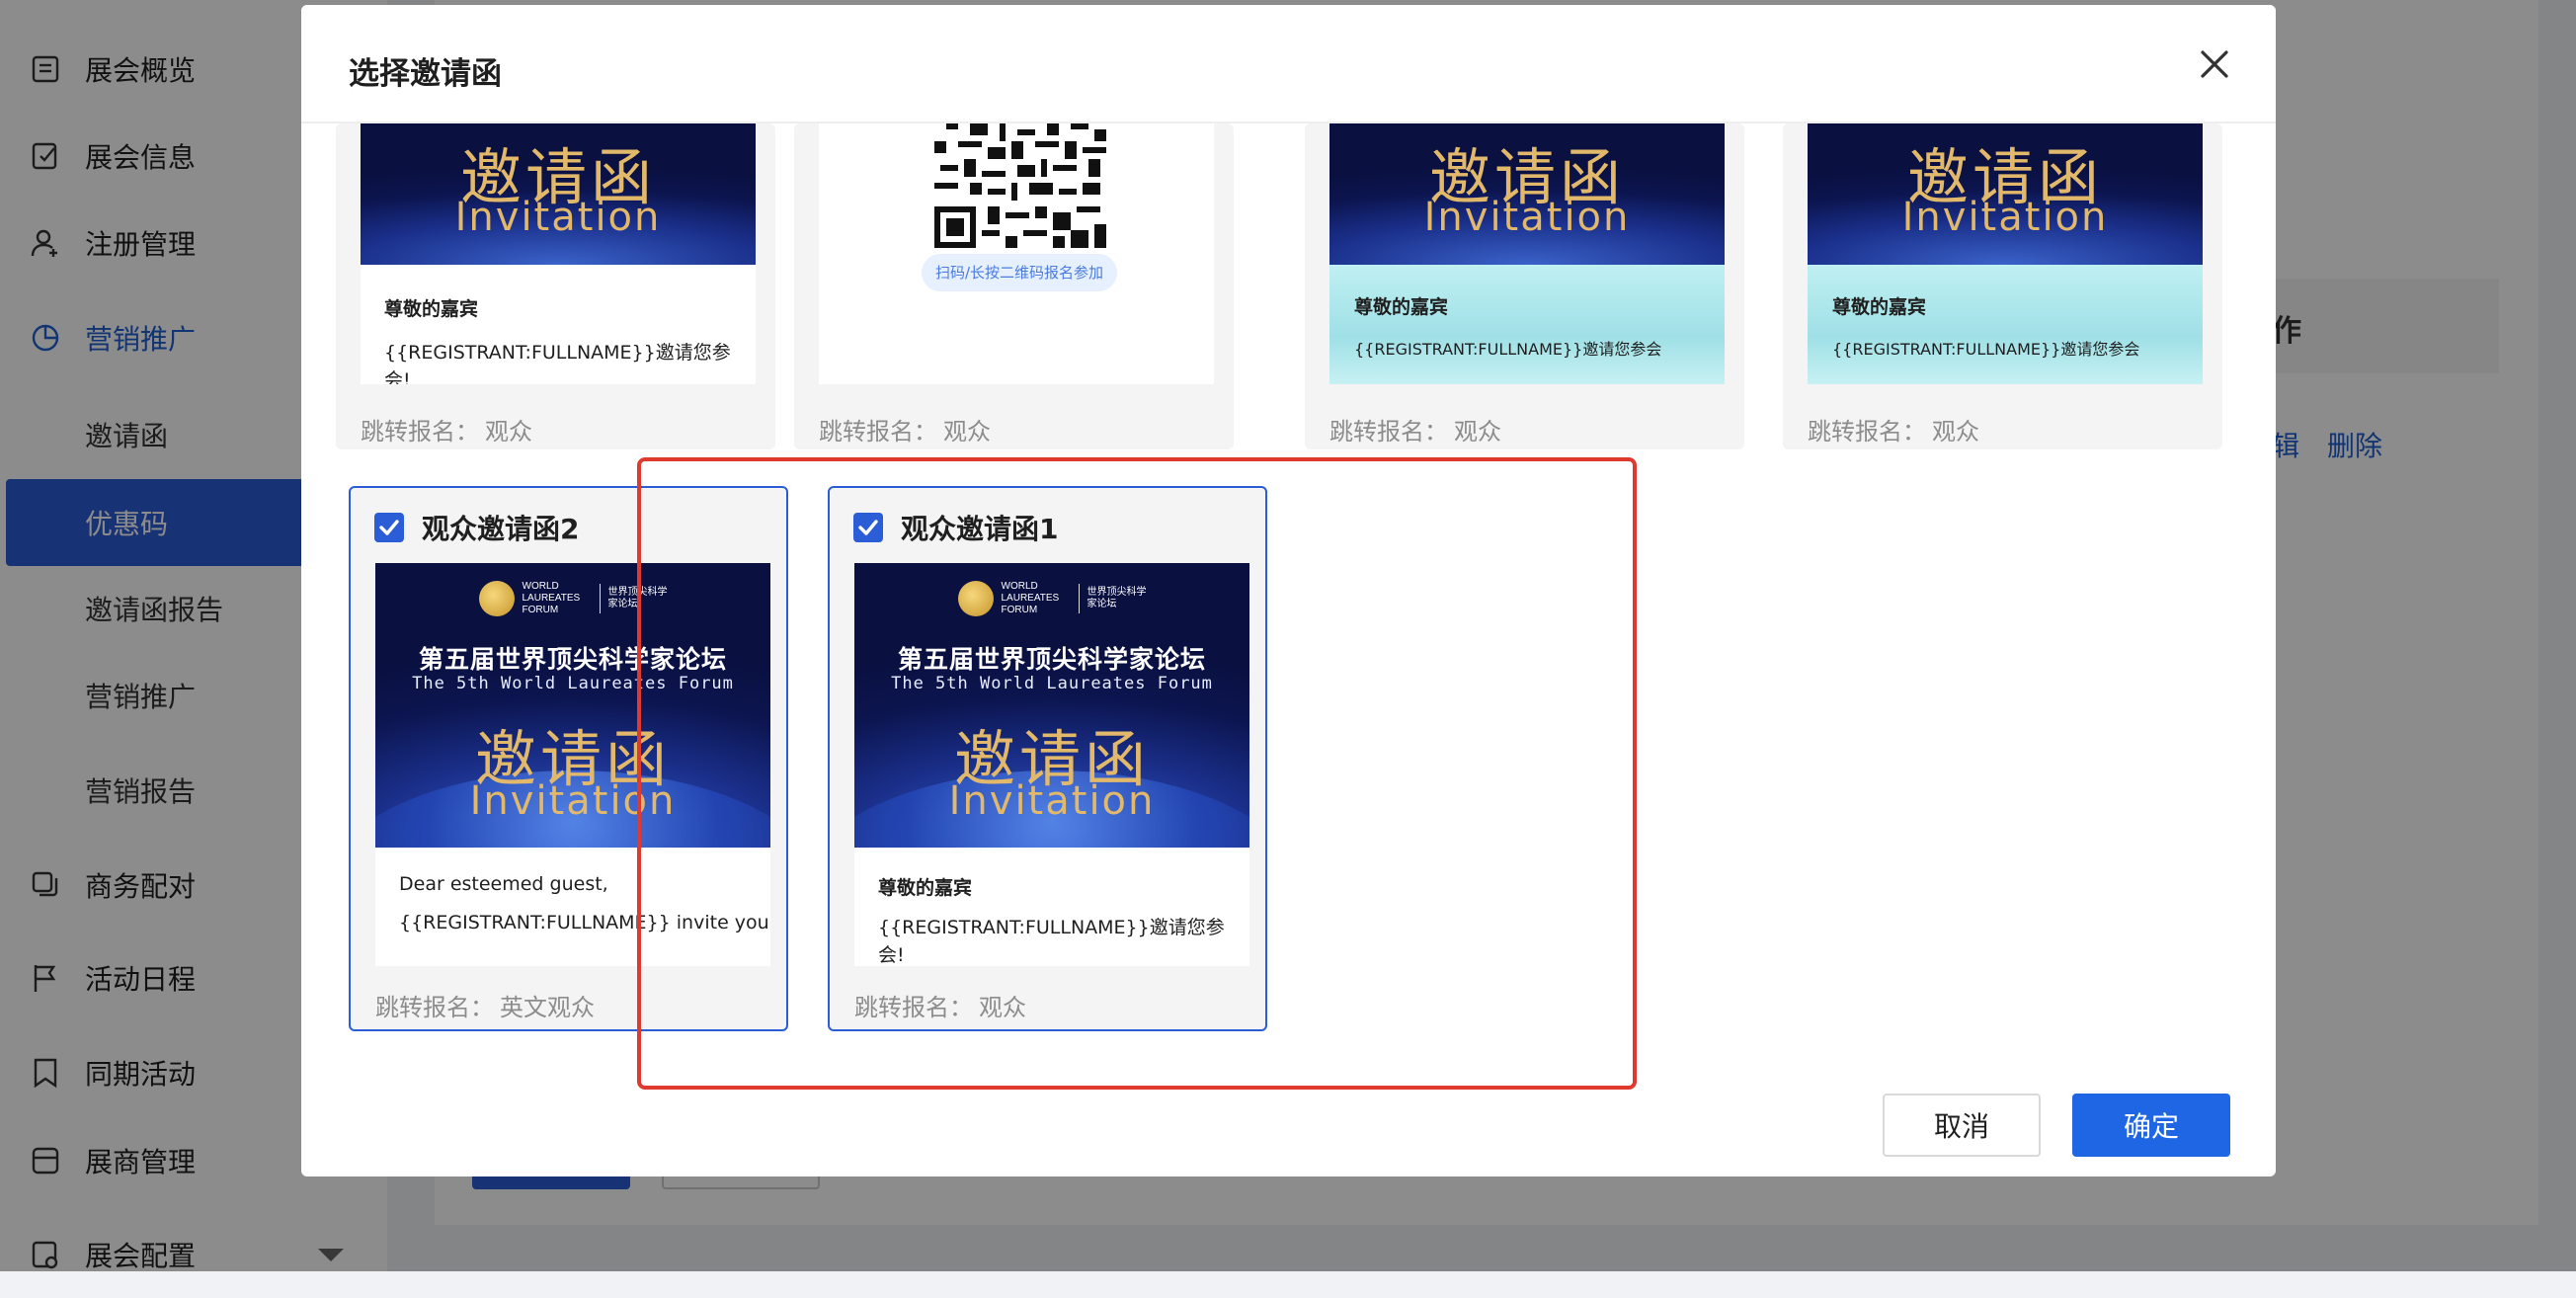  What do you see at coordinates (1288, 1119) in the screenshot?
I see `modal-footer: 取消 确定` at bounding box center [1288, 1119].